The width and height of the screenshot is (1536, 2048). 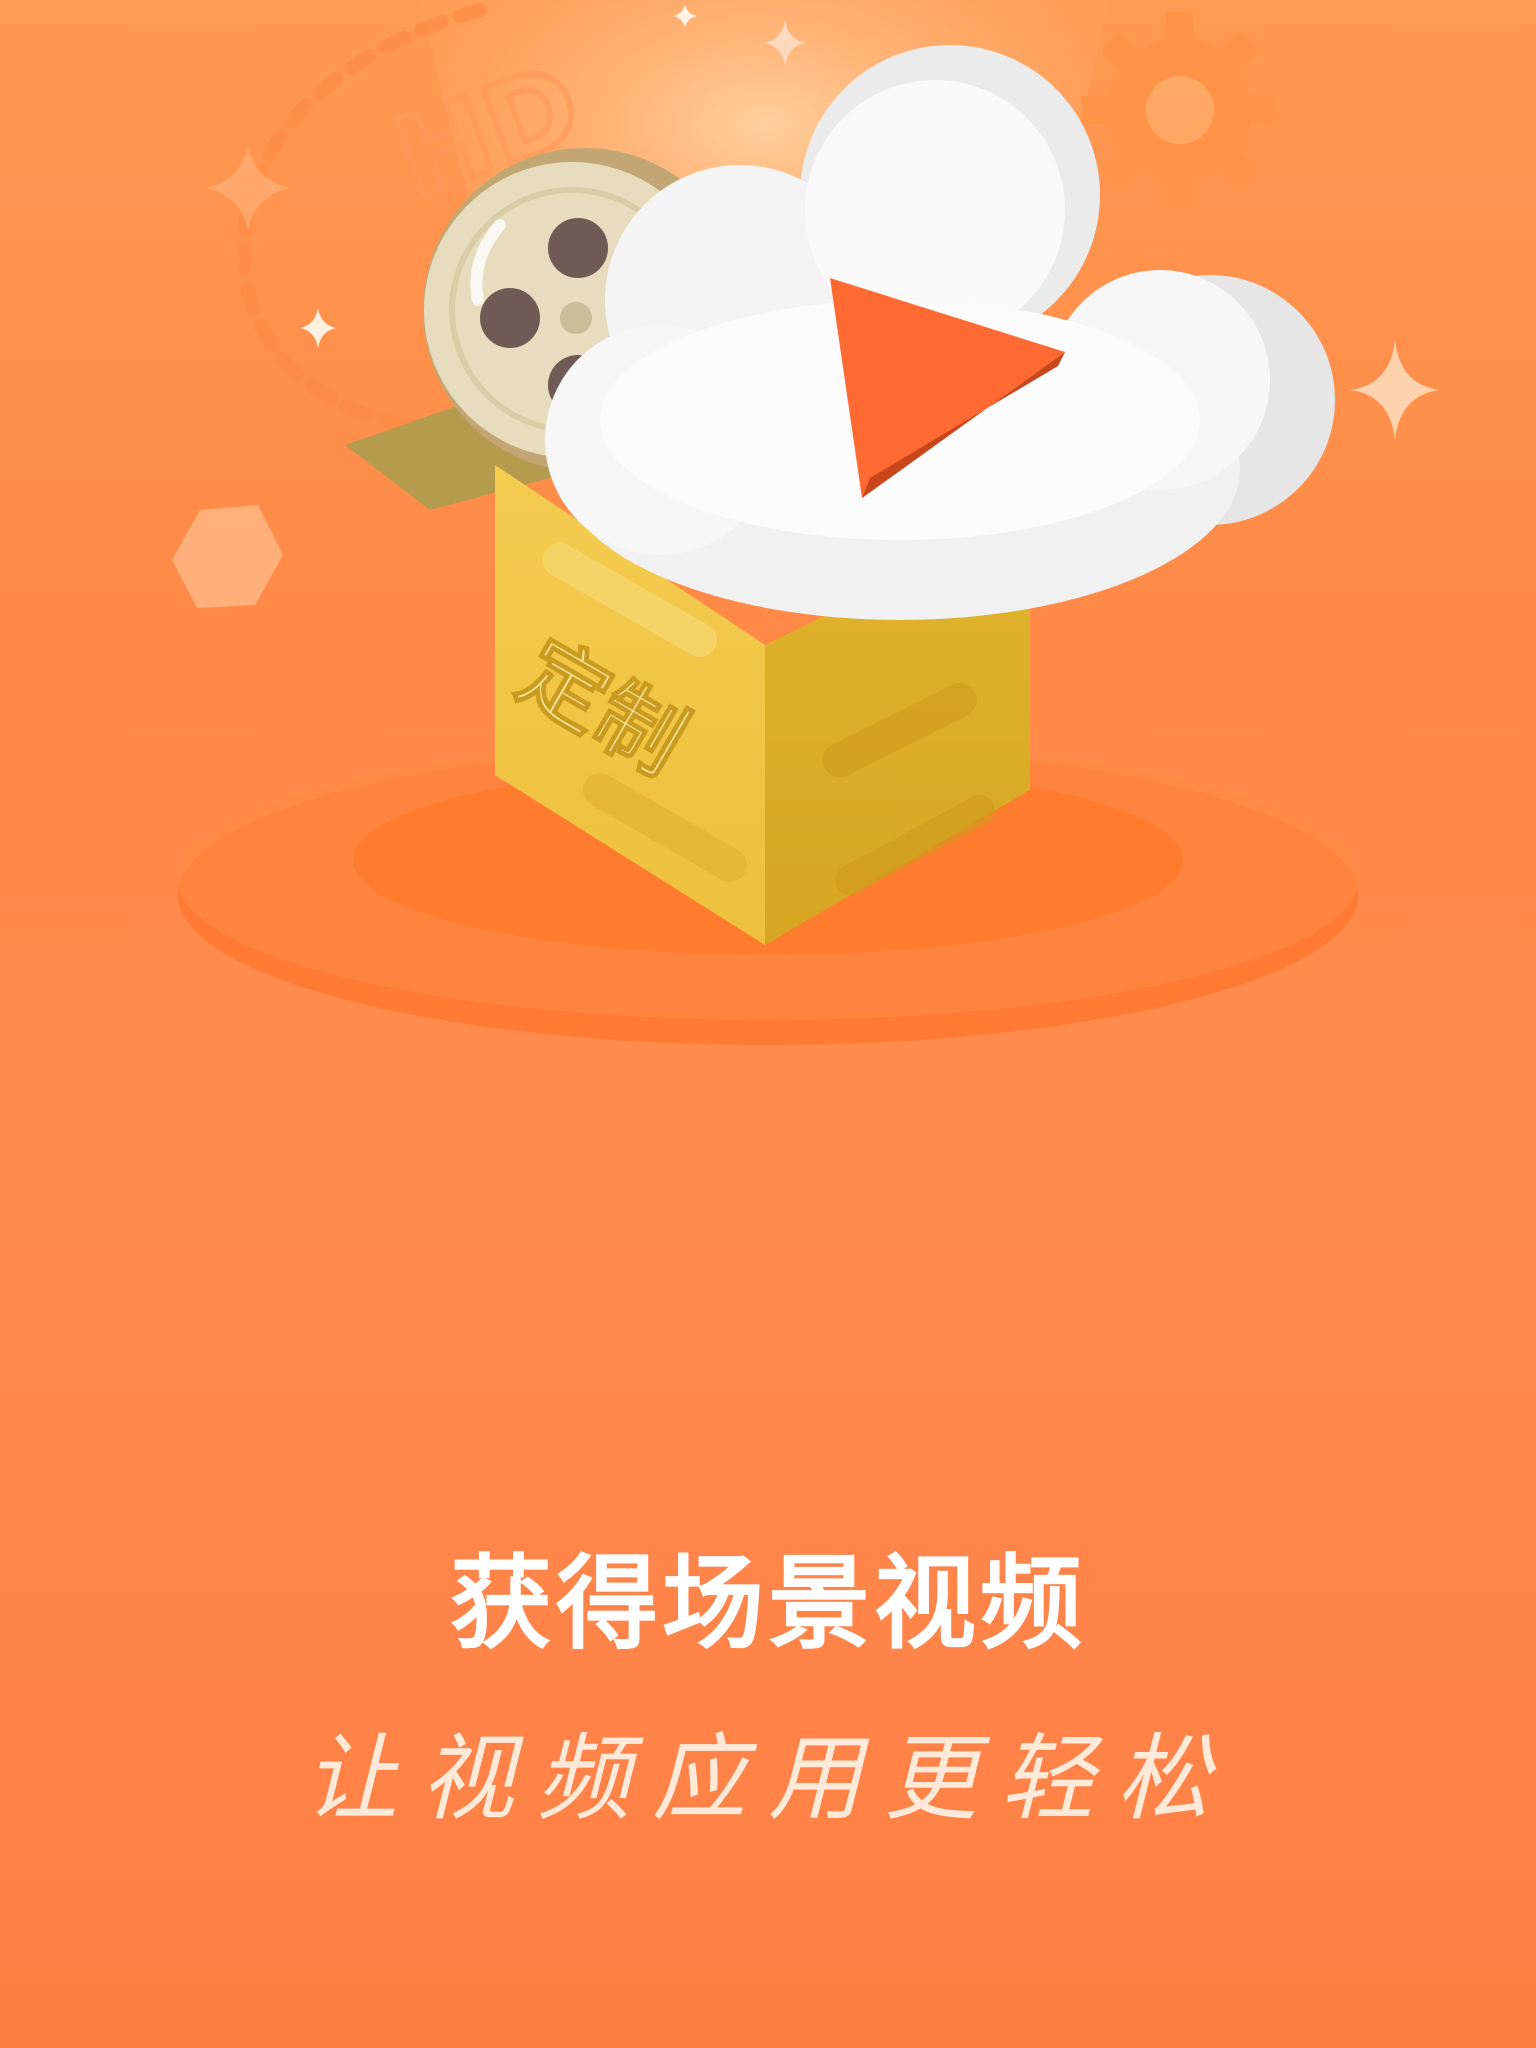 I want to click on onboarding-headline: 获得场景视频, so click(x=768, y=1604).